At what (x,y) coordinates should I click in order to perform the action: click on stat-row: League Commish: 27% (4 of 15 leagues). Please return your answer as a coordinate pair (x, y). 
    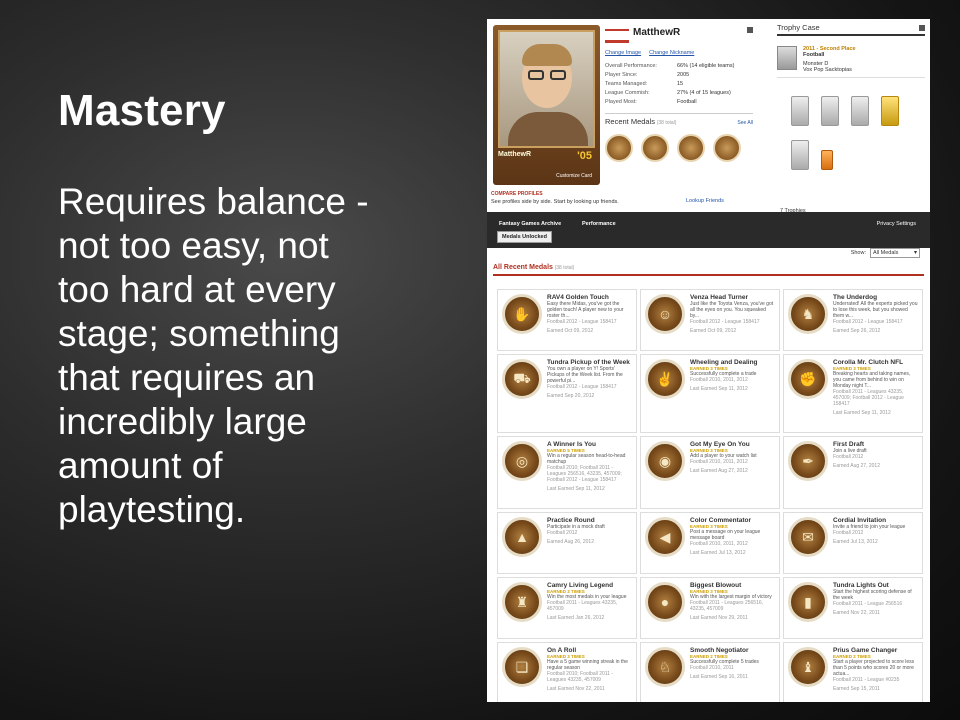
    Looking at the image, I should click on (668, 93).